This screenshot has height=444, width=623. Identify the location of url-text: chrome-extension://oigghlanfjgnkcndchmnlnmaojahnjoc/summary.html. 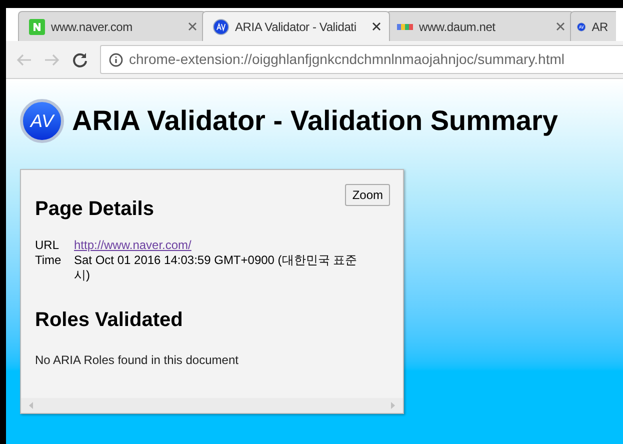
(347, 59).